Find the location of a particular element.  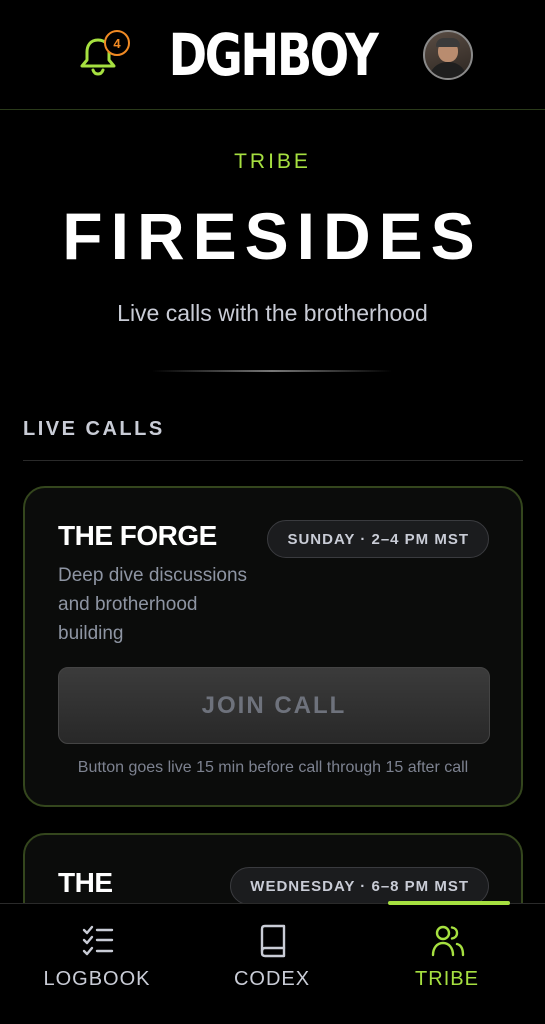

app-header: 4 DGHBOY is located at coordinates (272, 55).